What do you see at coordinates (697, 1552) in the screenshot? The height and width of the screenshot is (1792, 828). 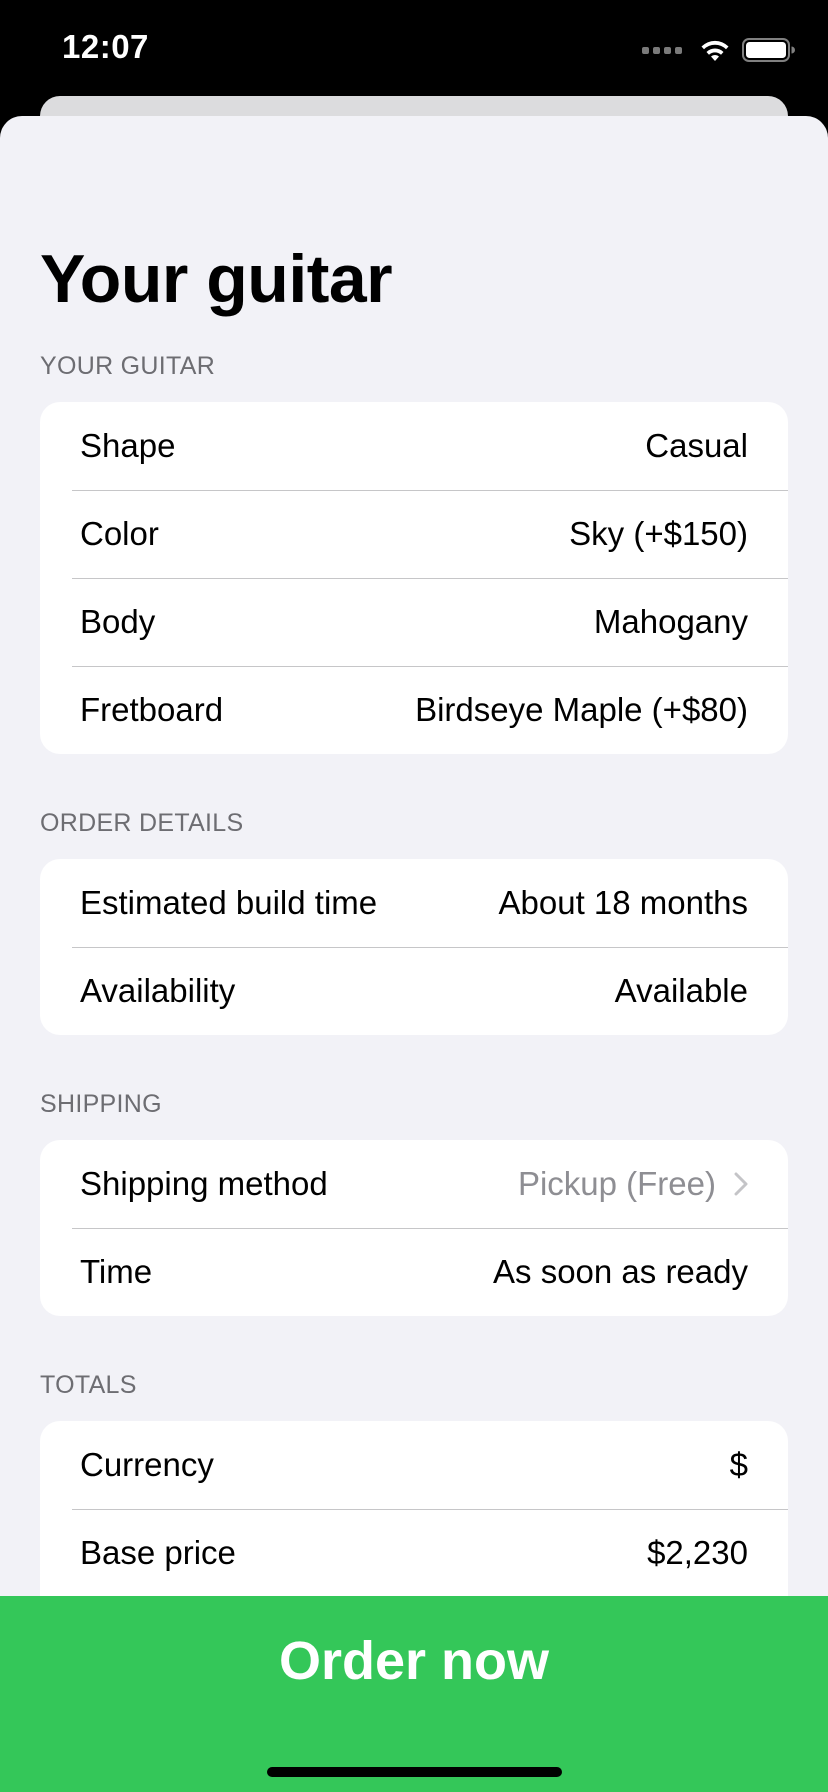 I see `row-value: $2,230` at bounding box center [697, 1552].